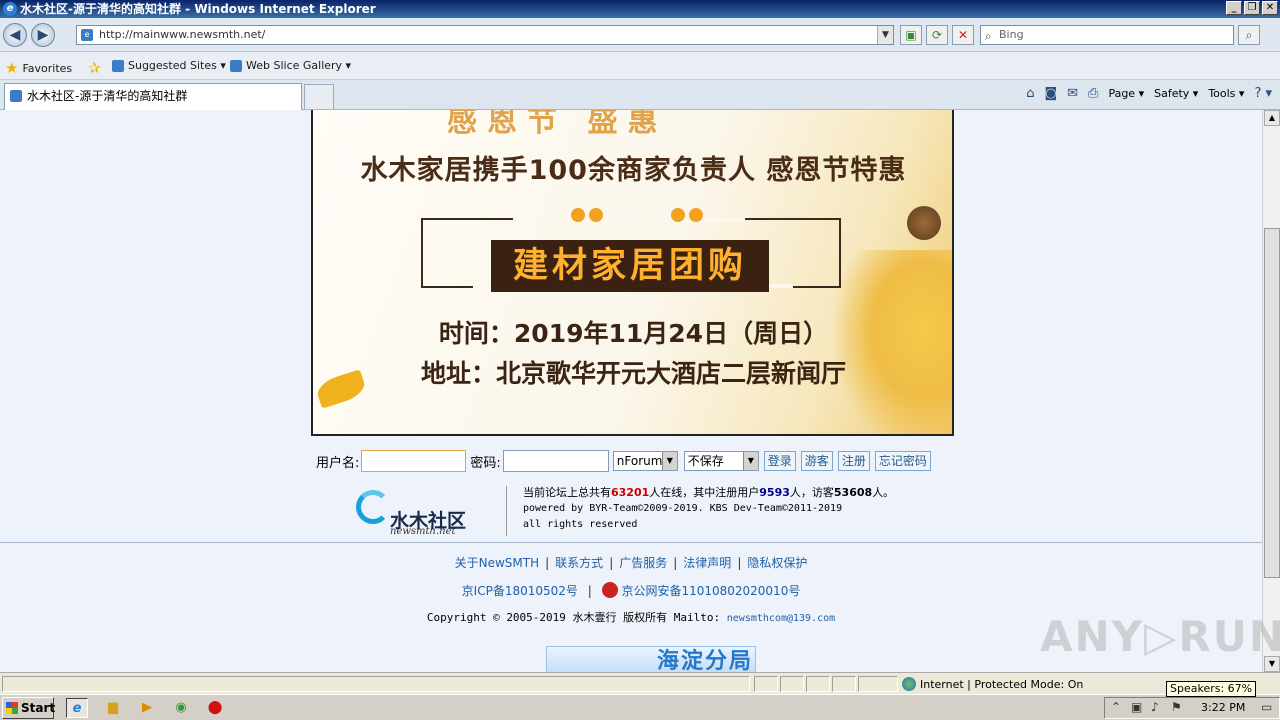 This screenshot has height=720, width=1280. What do you see at coordinates (705, 461) in the screenshot?
I see `save-select-value: 不保存` at bounding box center [705, 461].